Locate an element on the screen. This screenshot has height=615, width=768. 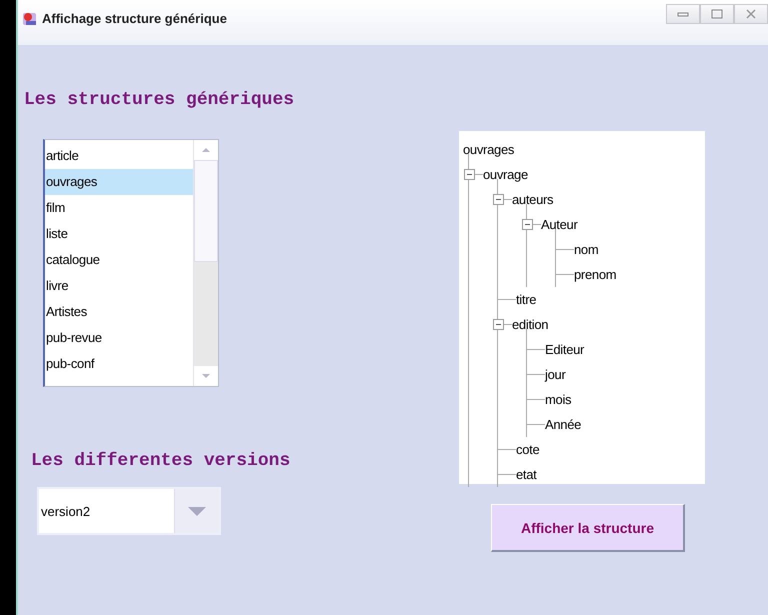
close-icon is located at coordinates (751, 14).